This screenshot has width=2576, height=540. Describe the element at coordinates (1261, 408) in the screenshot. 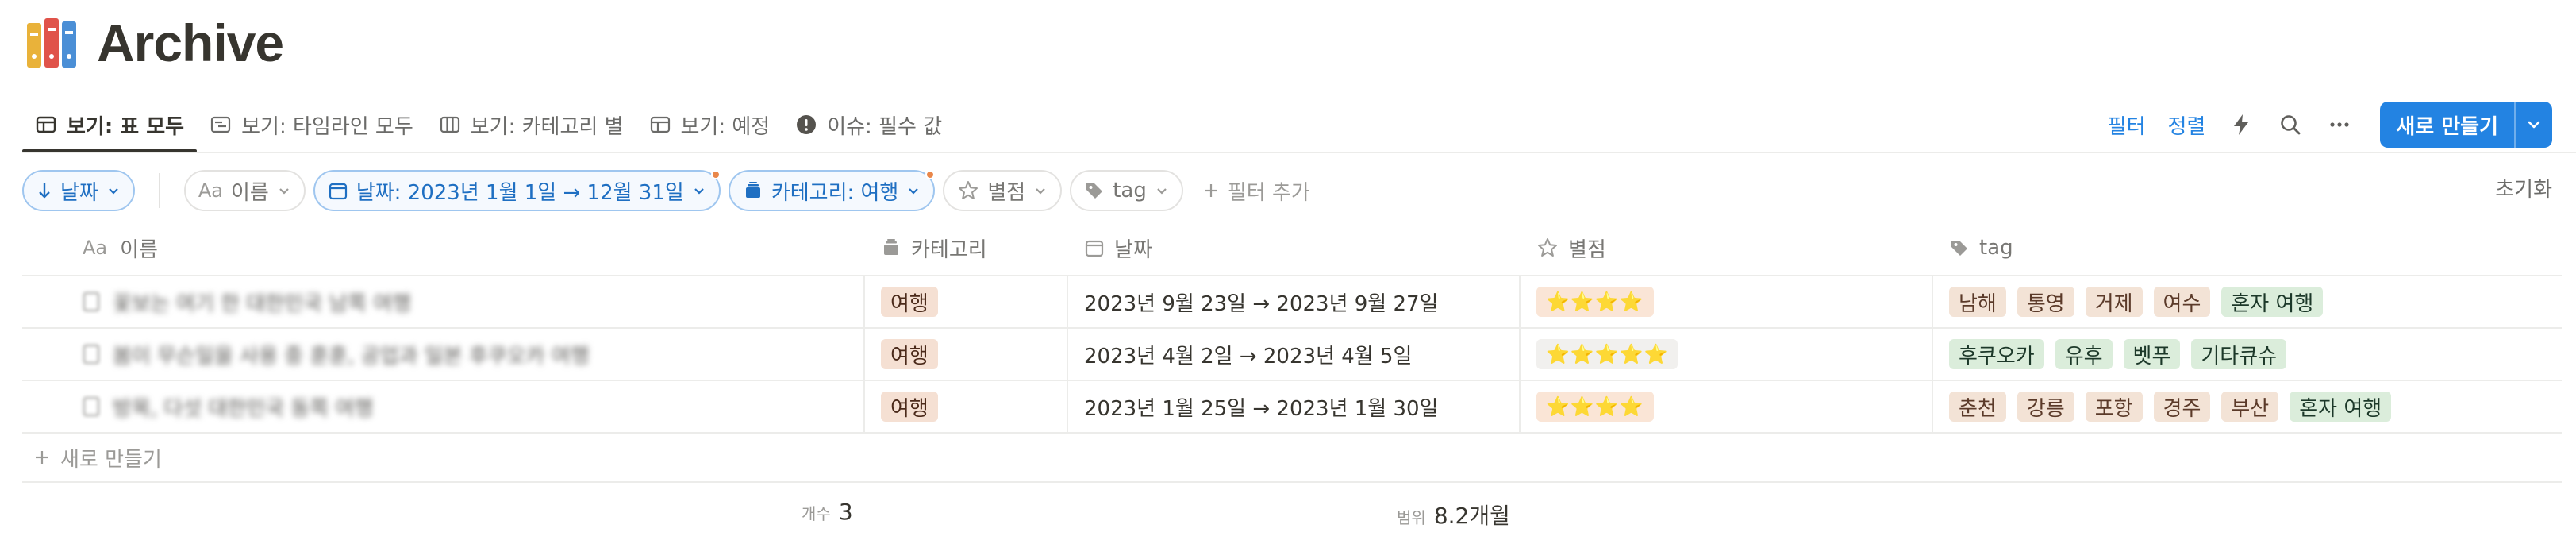

I see `row-date: 2023년 1월 25일 → 2023년 1월 30일` at that location.